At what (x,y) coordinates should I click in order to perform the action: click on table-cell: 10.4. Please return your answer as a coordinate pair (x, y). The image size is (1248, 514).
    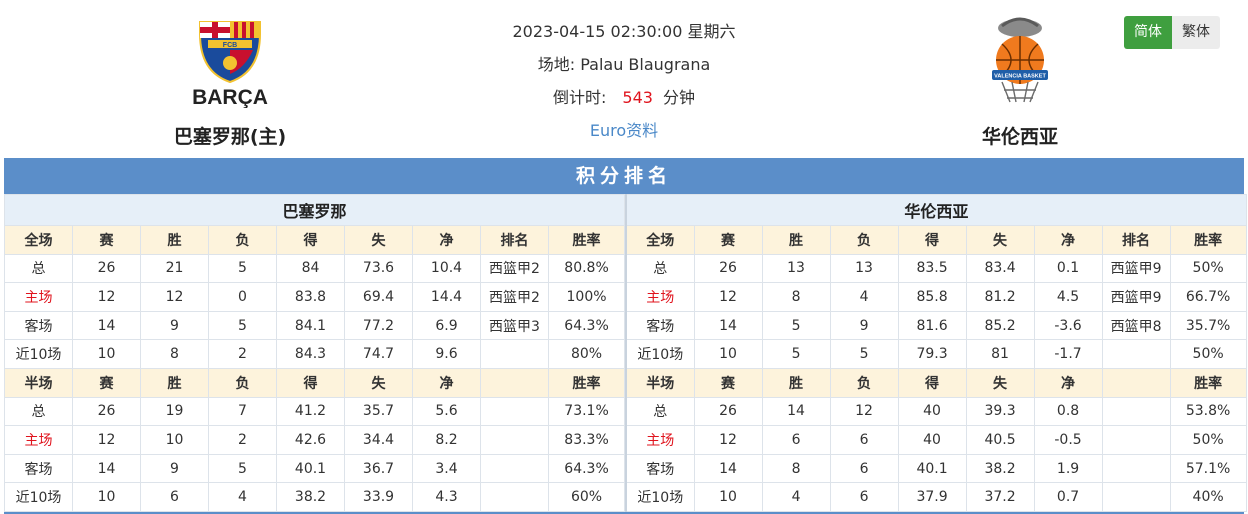
    Looking at the image, I should click on (446, 268).